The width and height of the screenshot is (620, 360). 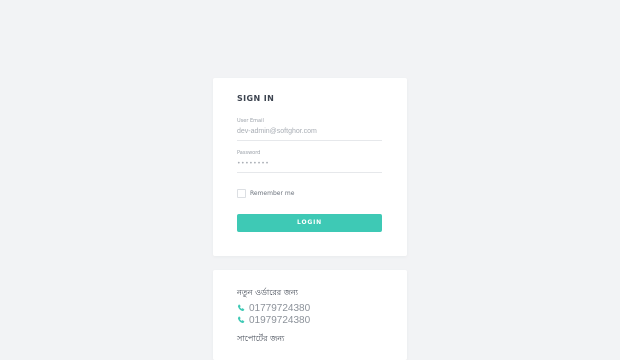 I want to click on phone-number-1: 01779724380, so click(x=279, y=308).